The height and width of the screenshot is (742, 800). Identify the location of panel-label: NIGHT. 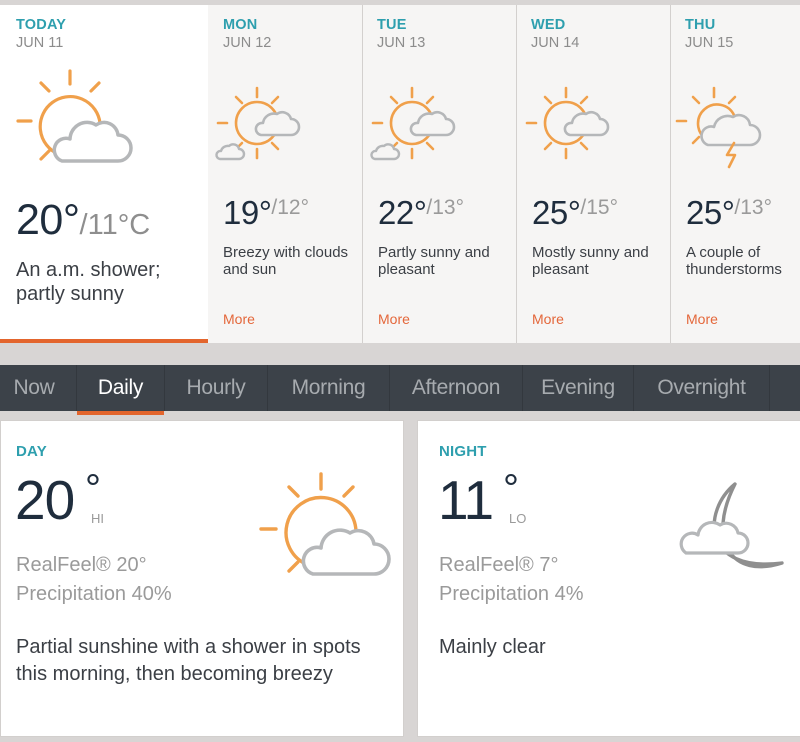
(463, 451).